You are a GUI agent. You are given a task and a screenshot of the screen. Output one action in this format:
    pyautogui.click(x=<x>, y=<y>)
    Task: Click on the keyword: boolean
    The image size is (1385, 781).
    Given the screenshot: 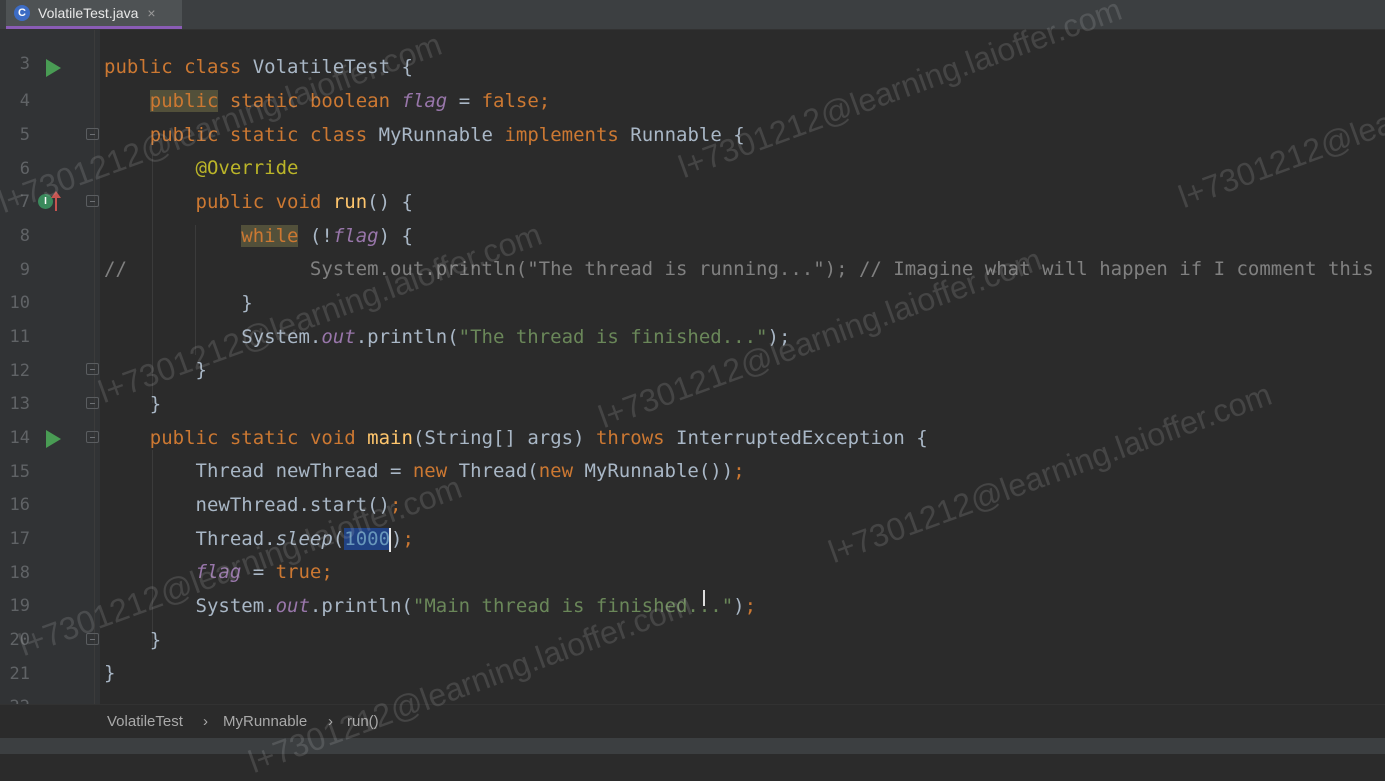 What is the action you would take?
    pyautogui.click(x=350, y=101)
    